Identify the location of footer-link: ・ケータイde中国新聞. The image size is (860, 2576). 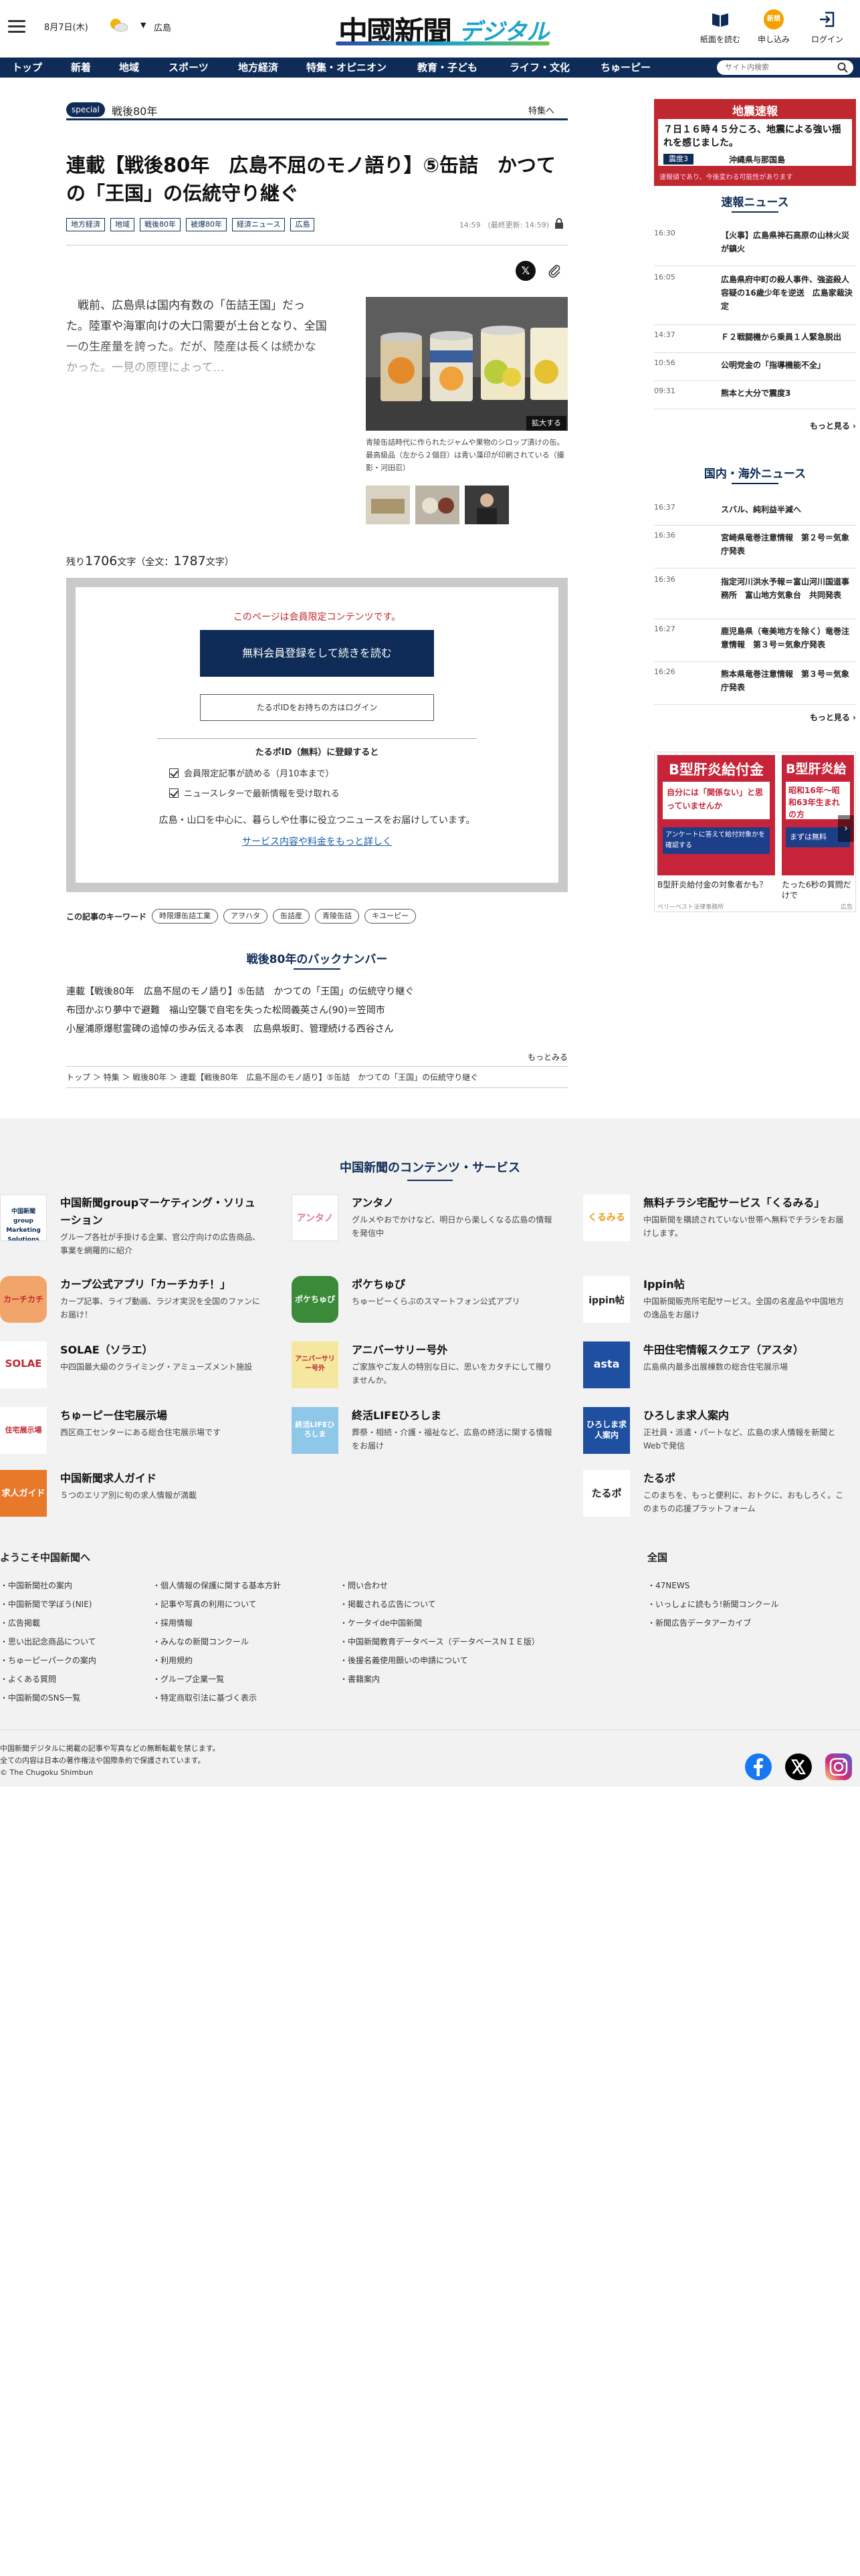
(381, 1622).